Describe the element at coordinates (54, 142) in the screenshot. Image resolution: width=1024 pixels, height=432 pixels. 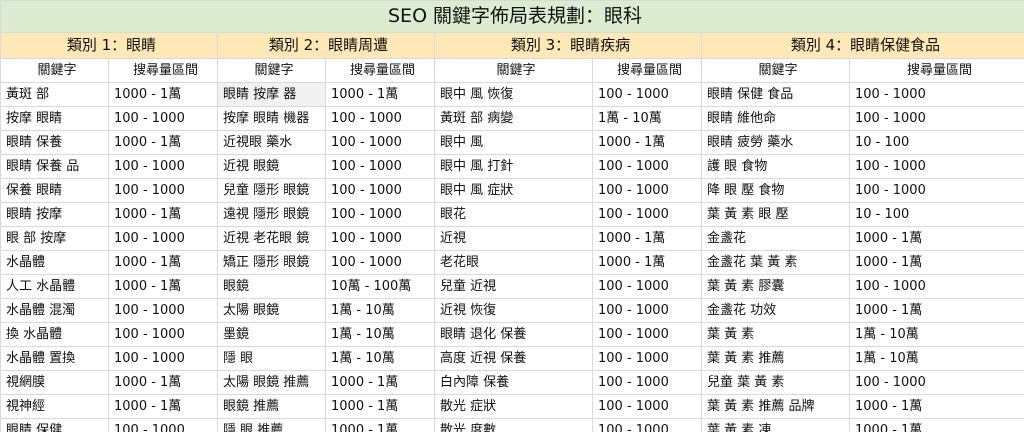
I see `keyword-cell: 眼睛 保養` at that location.